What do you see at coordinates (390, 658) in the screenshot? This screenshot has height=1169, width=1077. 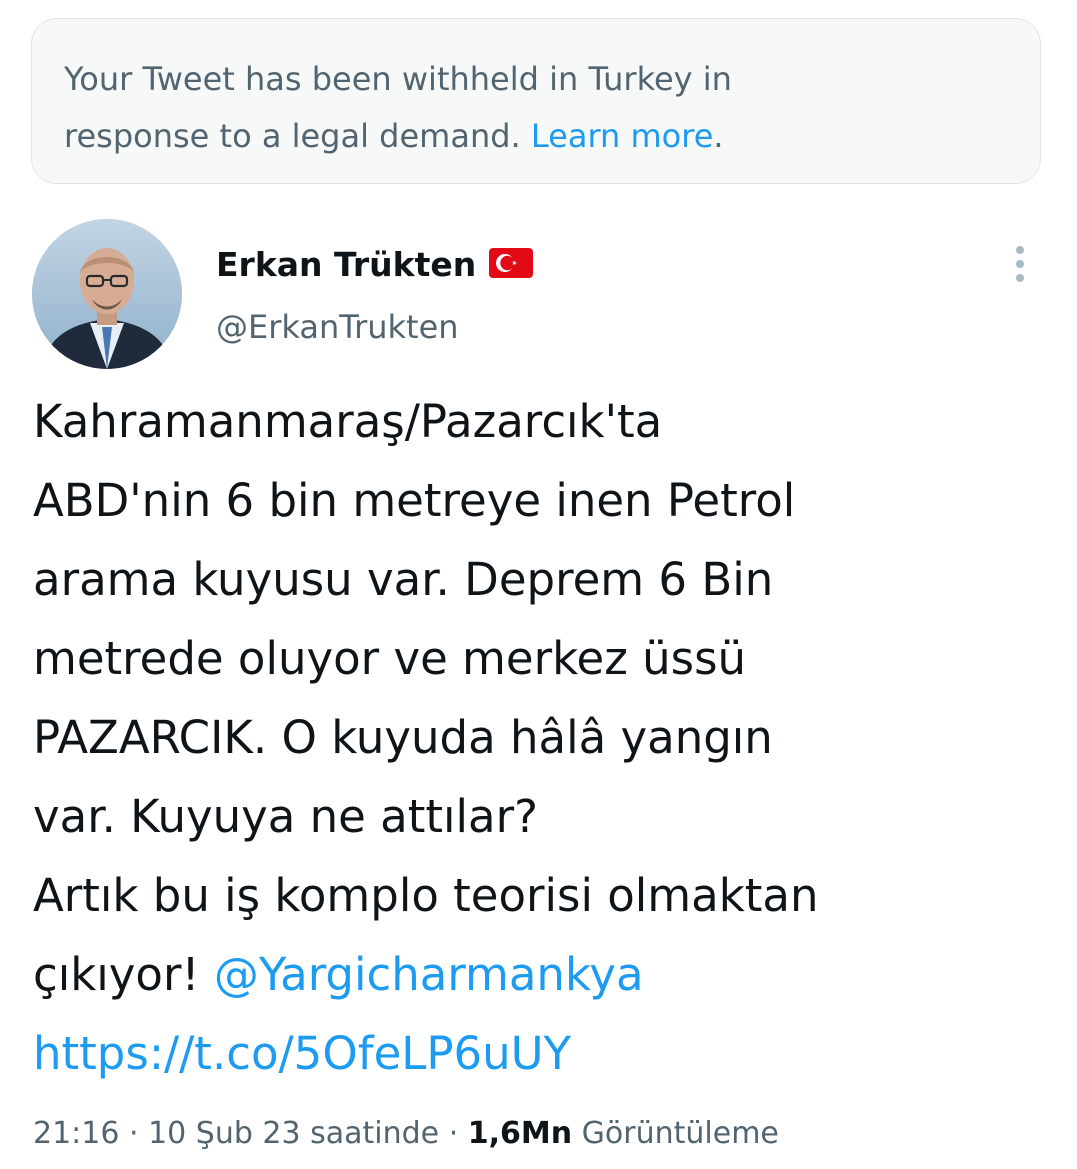 I see `tweet-line: metrede oluyor ve merkez üssü` at bounding box center [390, 658].